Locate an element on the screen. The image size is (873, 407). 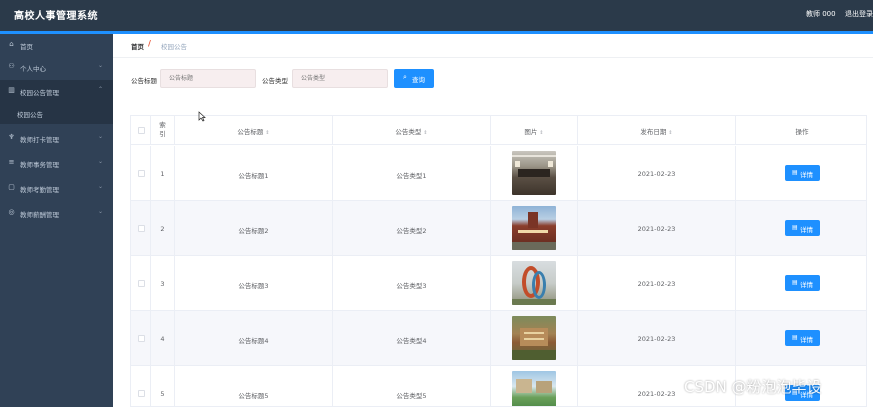
csdn-watermark: CSDN @粉泡泡毕设 is located at coordinates (753, 387).